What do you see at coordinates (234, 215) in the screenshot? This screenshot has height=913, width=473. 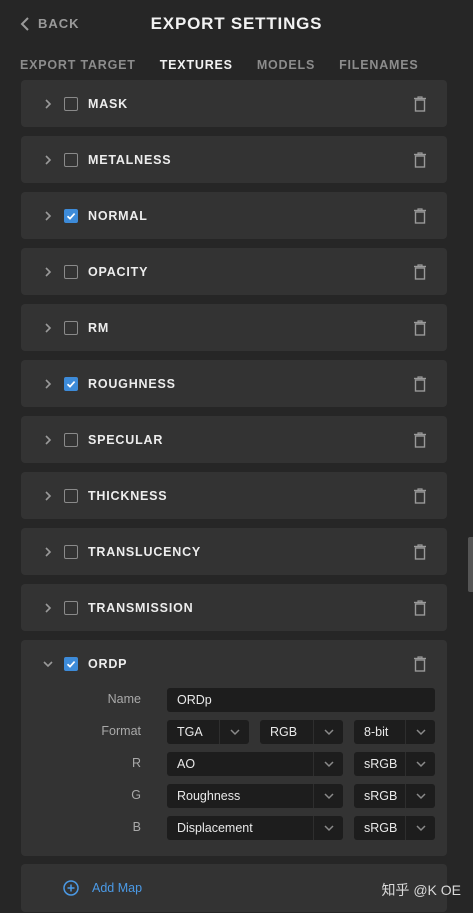 I see `texture-row: NORMAL` at bounding box center [234, 215].